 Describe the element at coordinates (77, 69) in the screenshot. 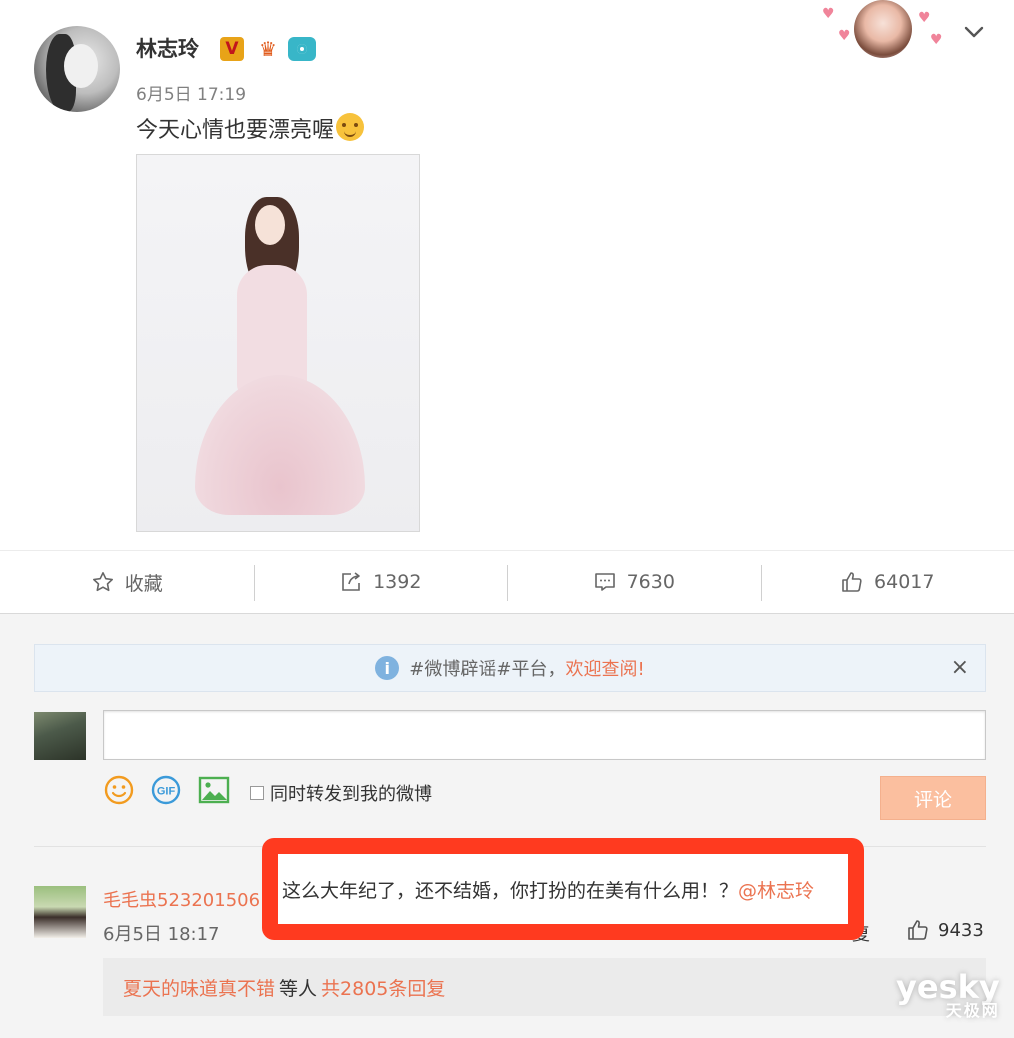

I see `author-avatar` at that location.